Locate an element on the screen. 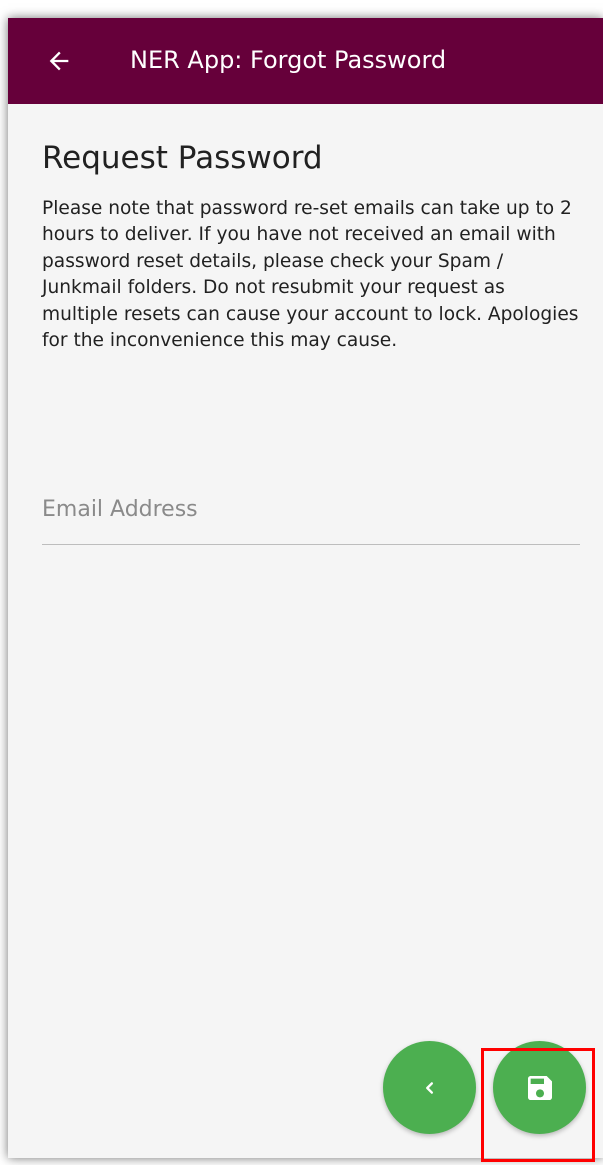  save-button is located at coordinates (539, 1087).